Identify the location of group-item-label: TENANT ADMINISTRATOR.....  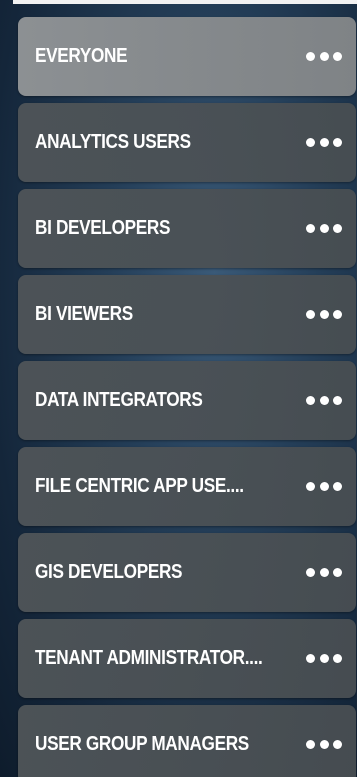
(149, 658).